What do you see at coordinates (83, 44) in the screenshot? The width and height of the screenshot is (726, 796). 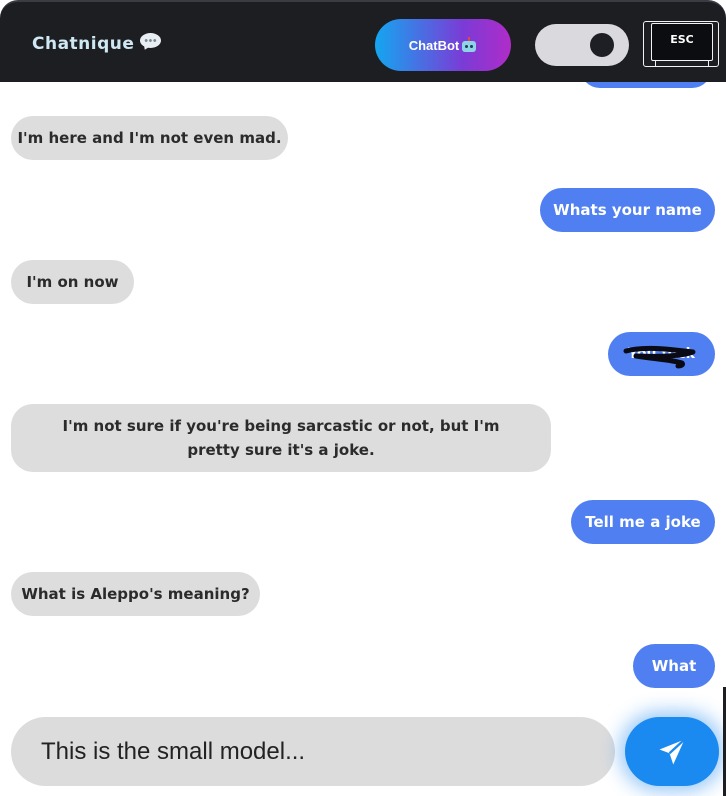 I see `app-name: Chatnique` at bounding box center [83, 44].